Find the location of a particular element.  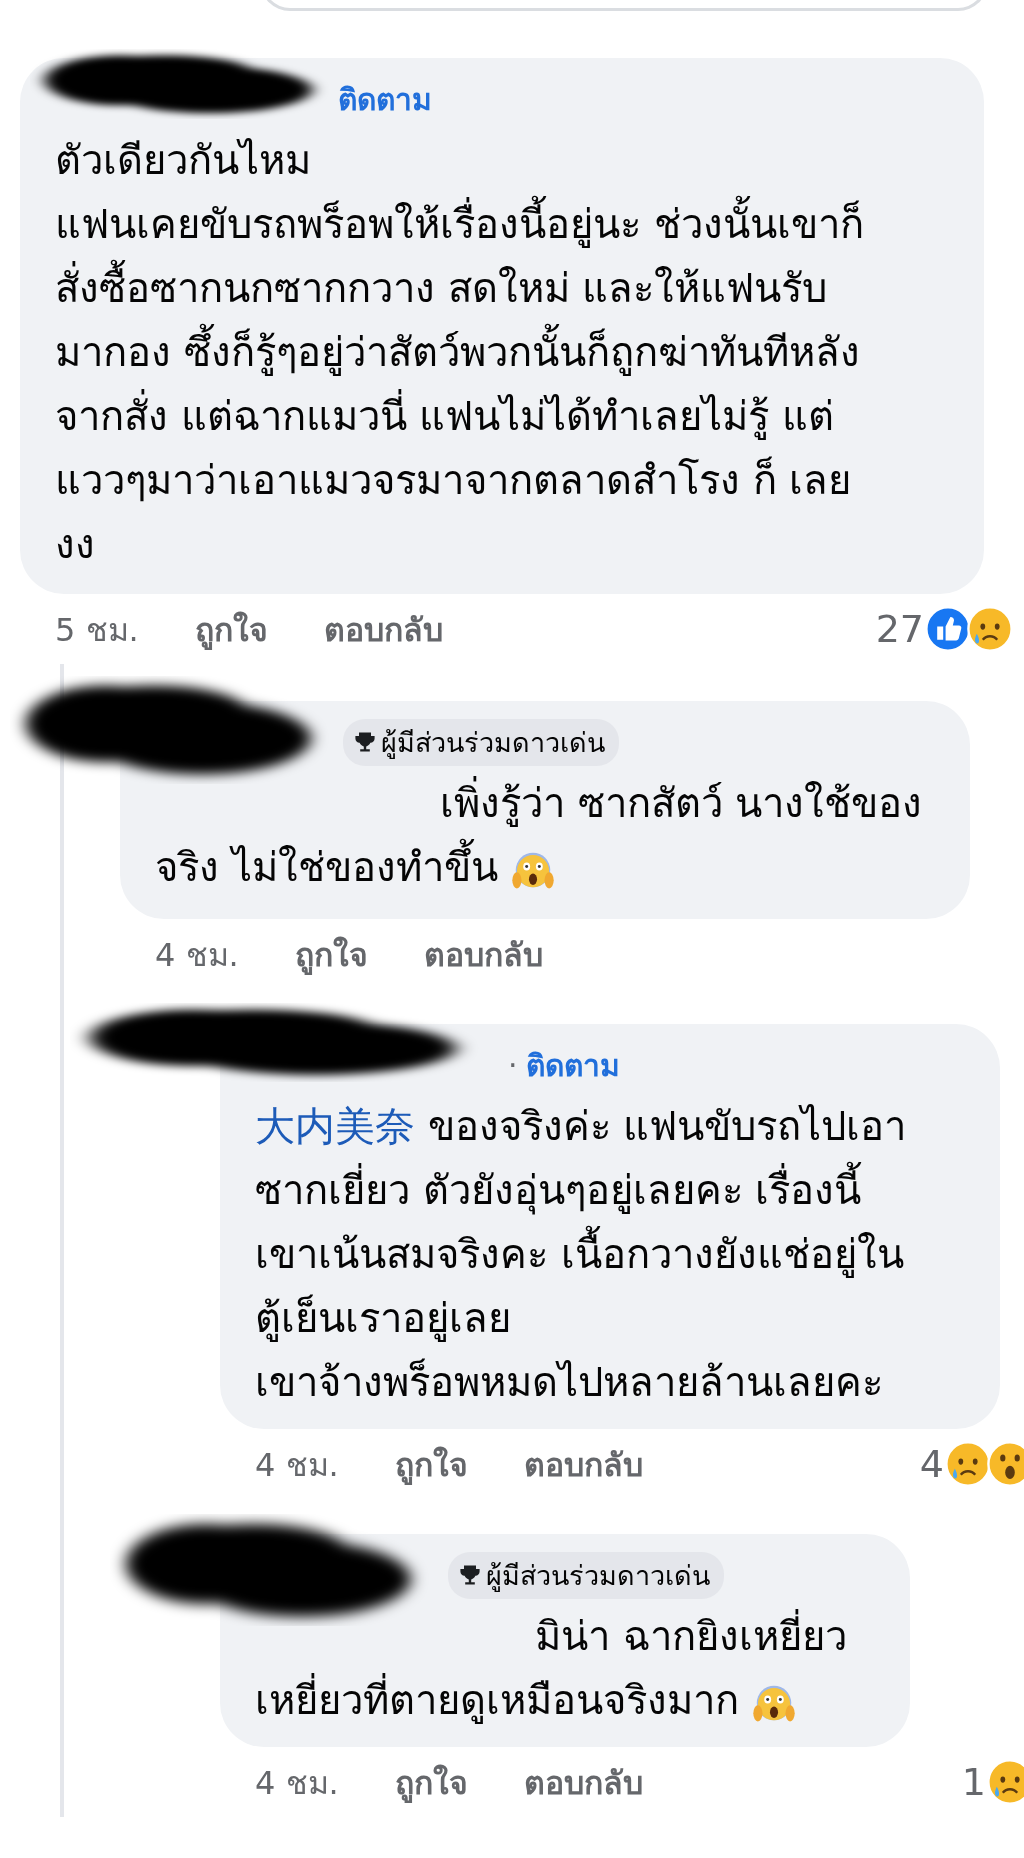

comment-text: มิน่า ฉากยิงเหยี่ยว เหยี่ยวที่ตายดูเหมือนจริงมาก is located at coordinates (562, 1668).